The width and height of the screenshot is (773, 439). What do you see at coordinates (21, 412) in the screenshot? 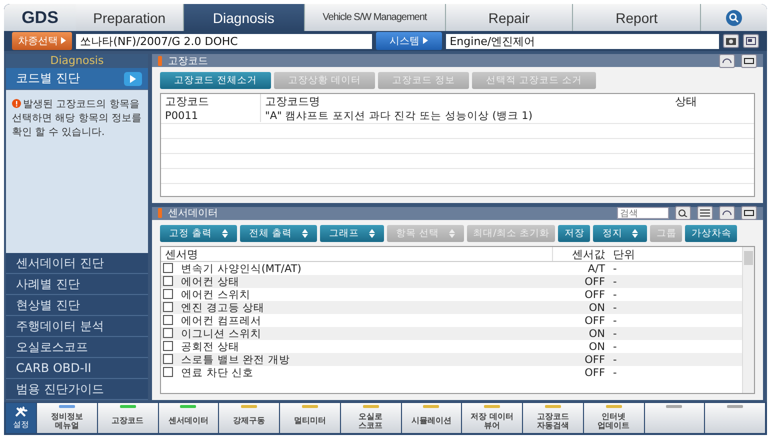
I see `tools-icon` at bounding box center [21, 412].